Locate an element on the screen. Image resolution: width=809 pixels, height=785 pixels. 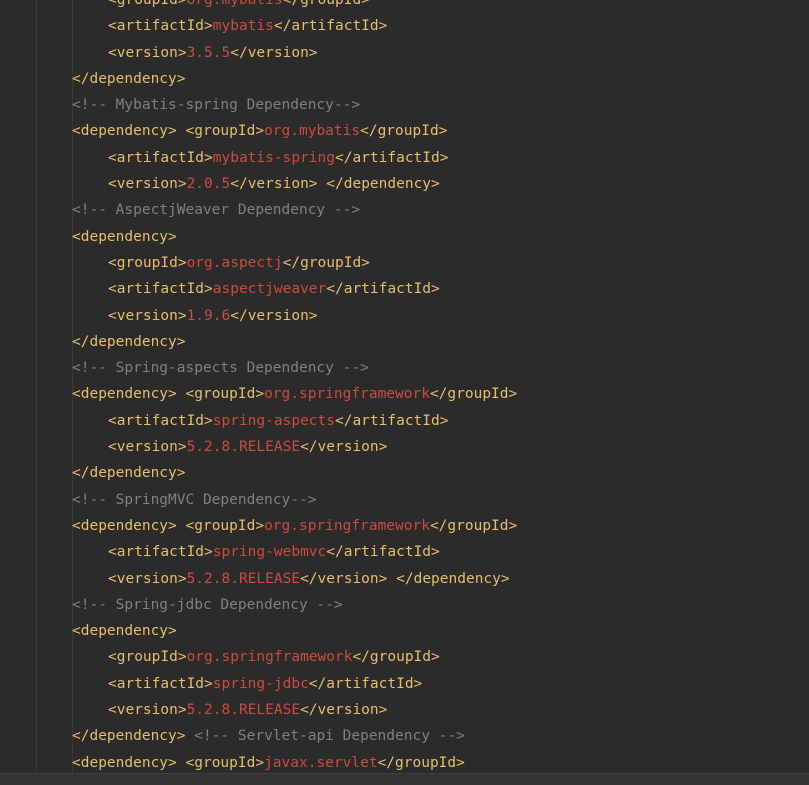
code-line-text: <artifactId>mybatis-spring</artifactId> is located at coordinates (278, 158).